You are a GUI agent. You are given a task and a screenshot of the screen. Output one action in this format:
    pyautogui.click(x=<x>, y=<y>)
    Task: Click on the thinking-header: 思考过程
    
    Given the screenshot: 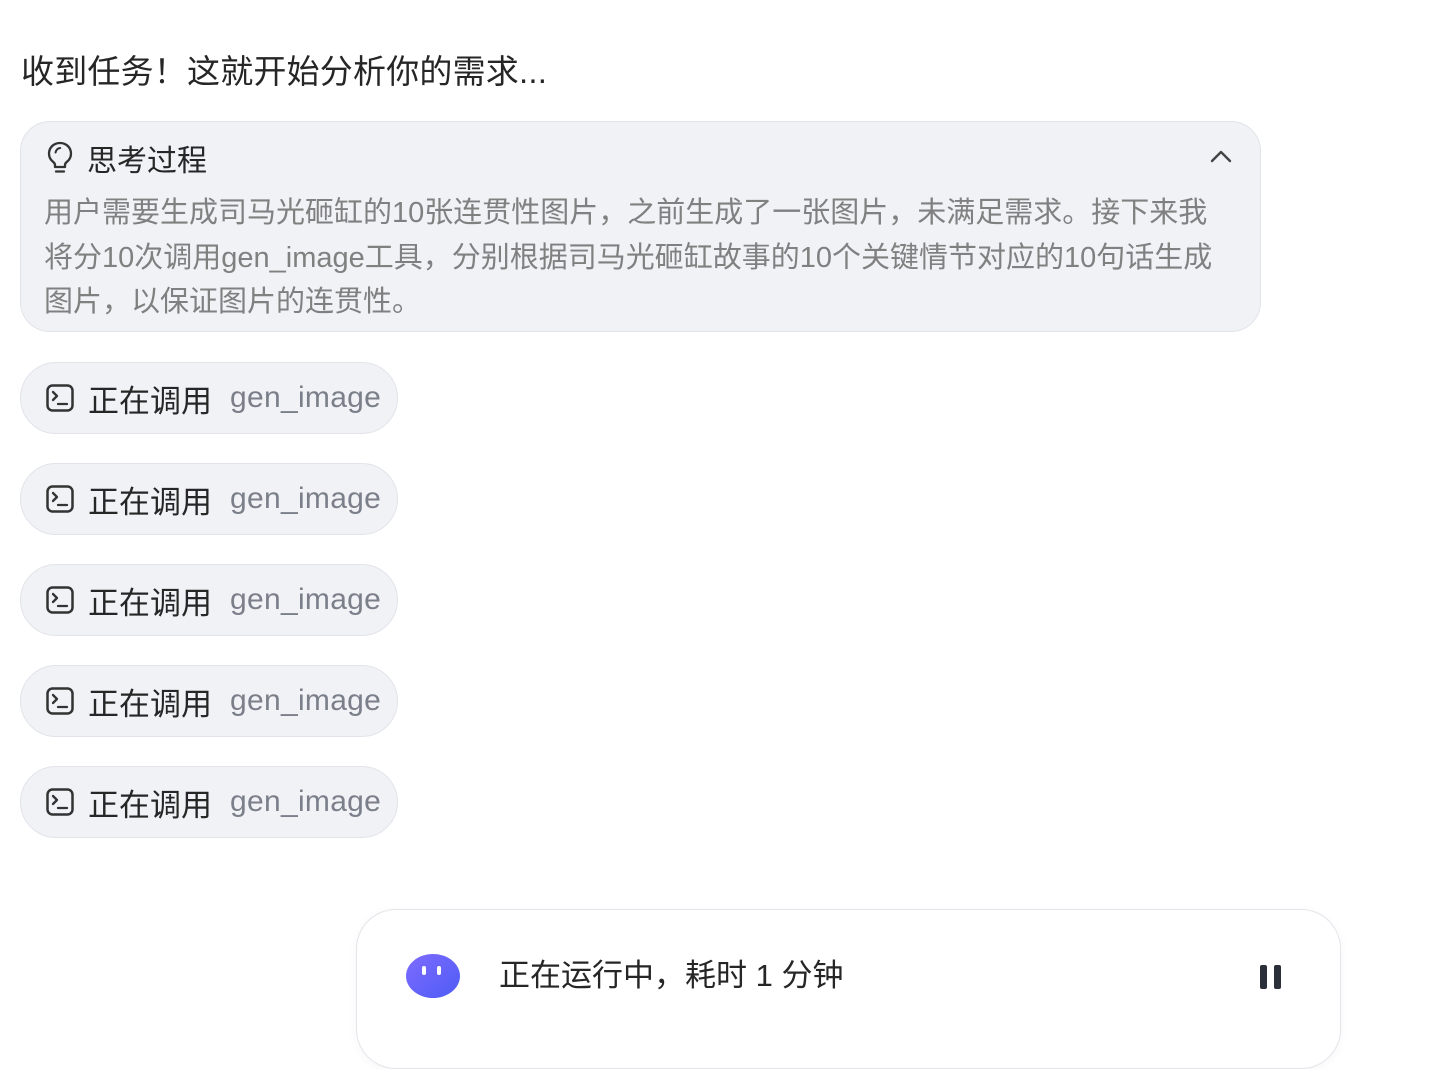 What is the action you would take?
    pyautogui.click(x=126, y=158)
    